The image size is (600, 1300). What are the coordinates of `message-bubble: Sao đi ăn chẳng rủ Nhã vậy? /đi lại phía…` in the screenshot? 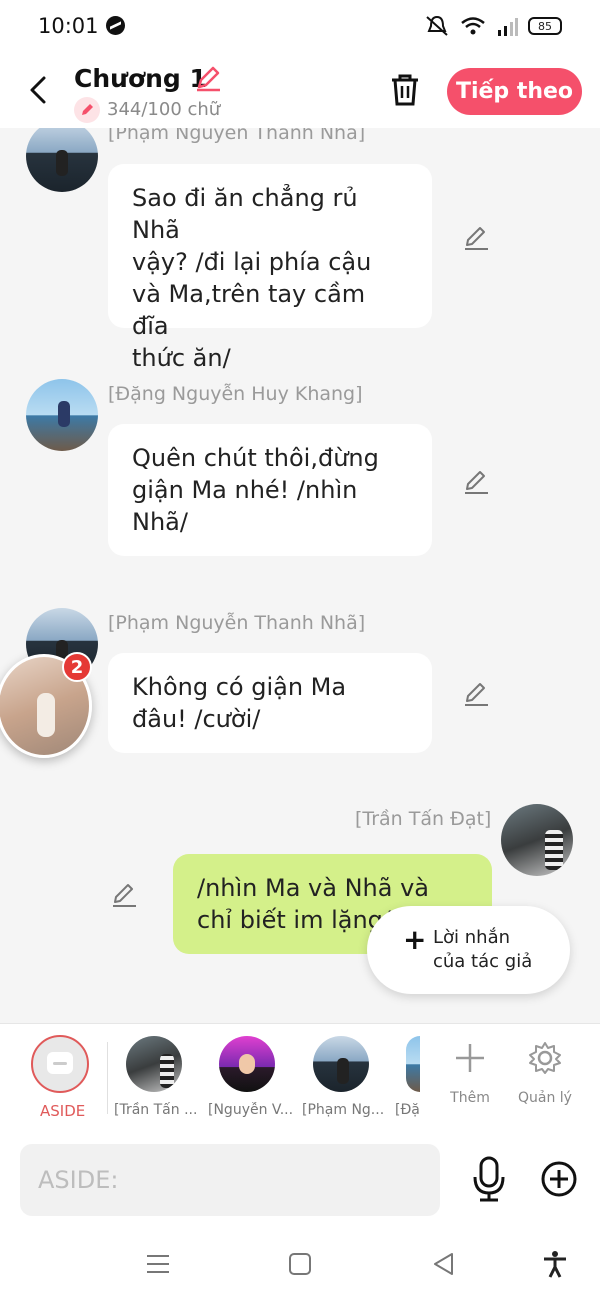 It's located at (270, 268).